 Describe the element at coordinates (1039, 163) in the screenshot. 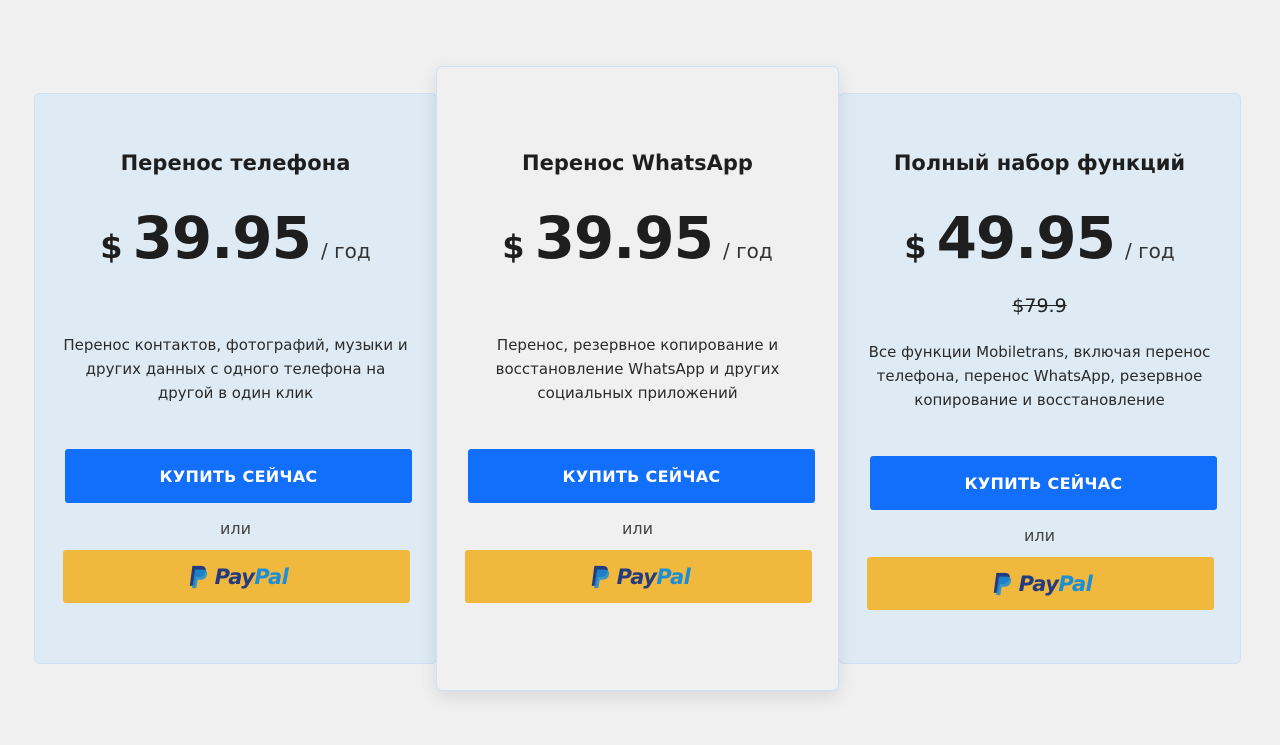

I see `plan-title: Полный набор функций` at that location.